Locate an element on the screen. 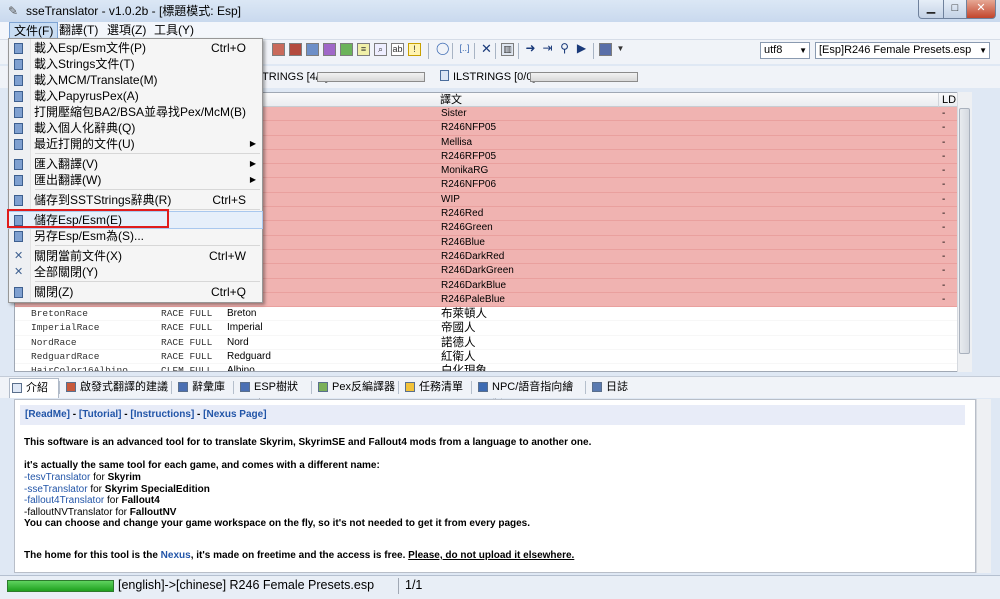 The height and width of the screenshot is (599, 1000). edid-cell: NordRace is located at coordinates (54, 342).